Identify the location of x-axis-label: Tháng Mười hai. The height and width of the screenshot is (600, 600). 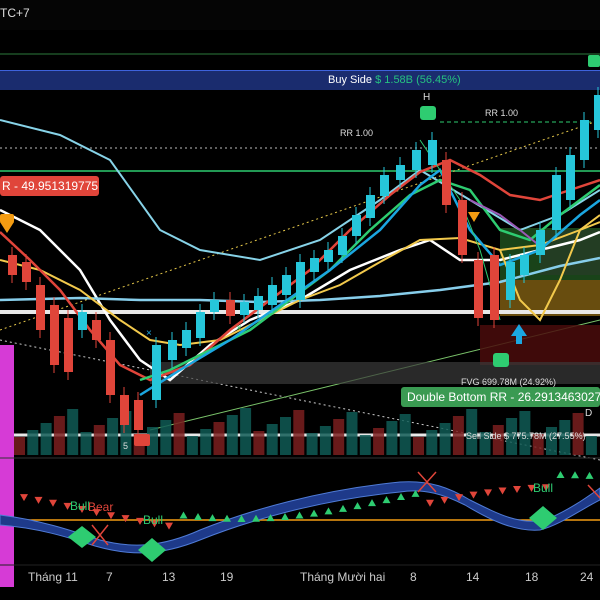
(343, 577).